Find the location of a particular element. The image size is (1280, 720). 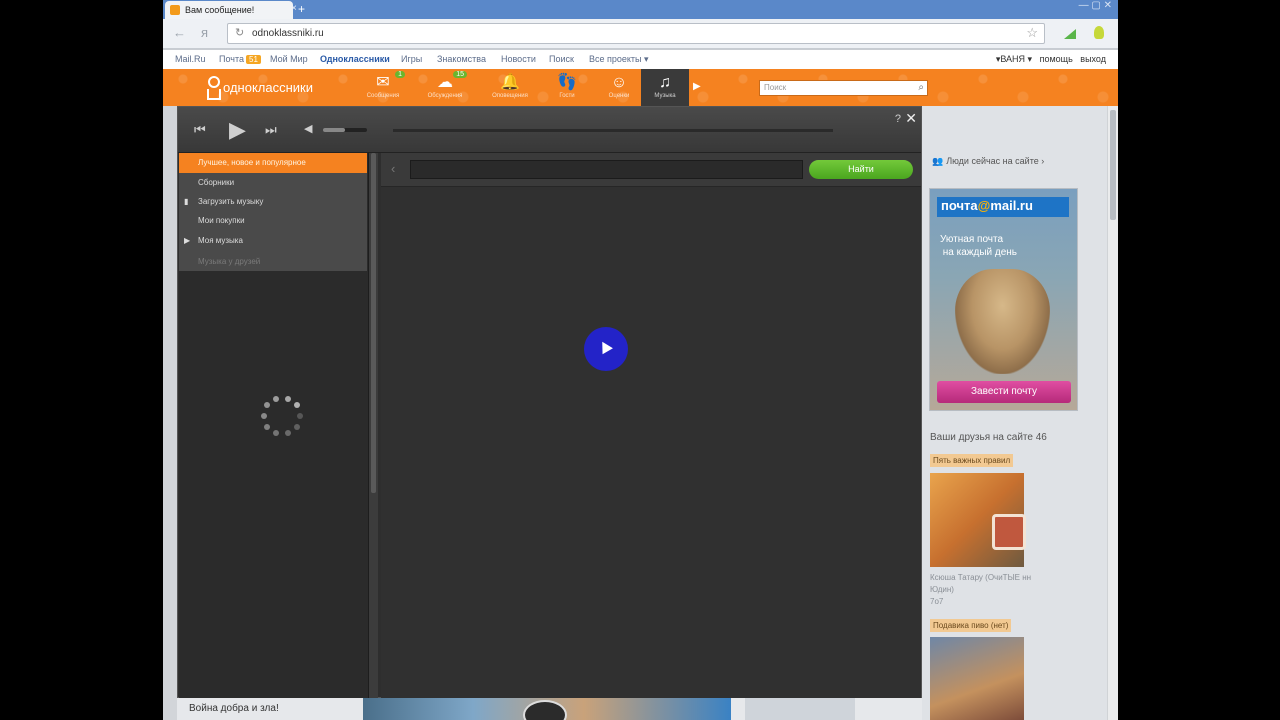

nav-music: ♫ Музыка is located at coordinates (665, 87).